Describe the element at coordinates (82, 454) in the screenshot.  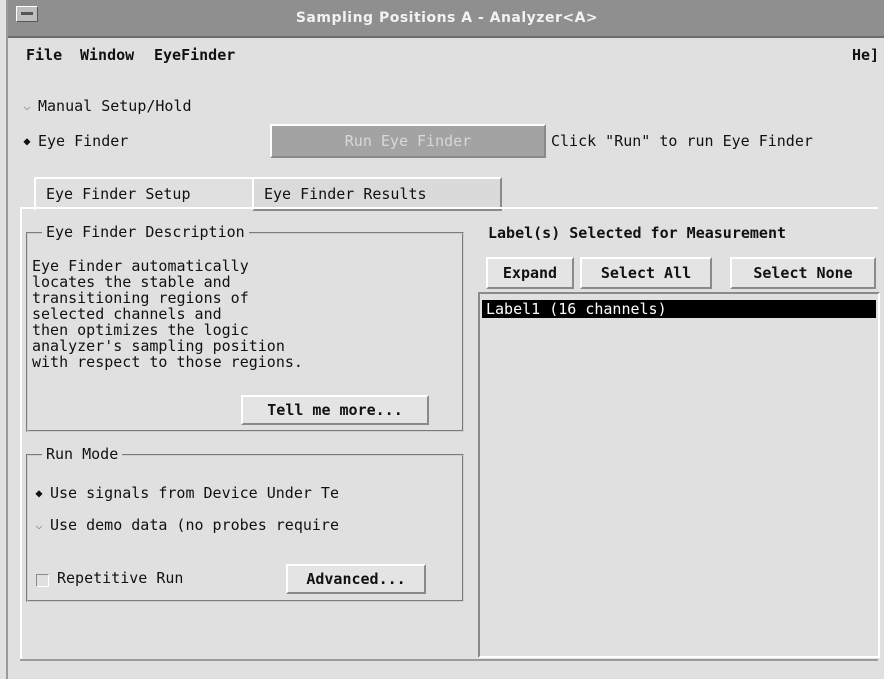
I see `run-mode-group-title: Run Mode` at that location.